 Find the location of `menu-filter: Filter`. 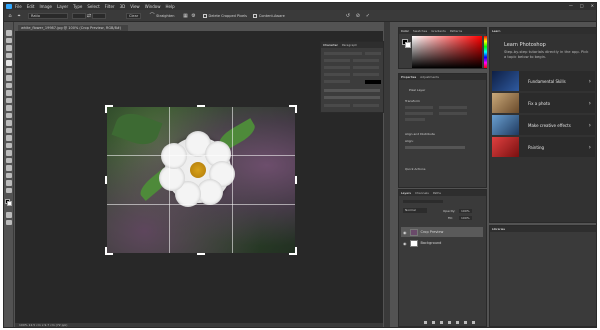

menu-filter: Filter is located at coordinates (110, 6).